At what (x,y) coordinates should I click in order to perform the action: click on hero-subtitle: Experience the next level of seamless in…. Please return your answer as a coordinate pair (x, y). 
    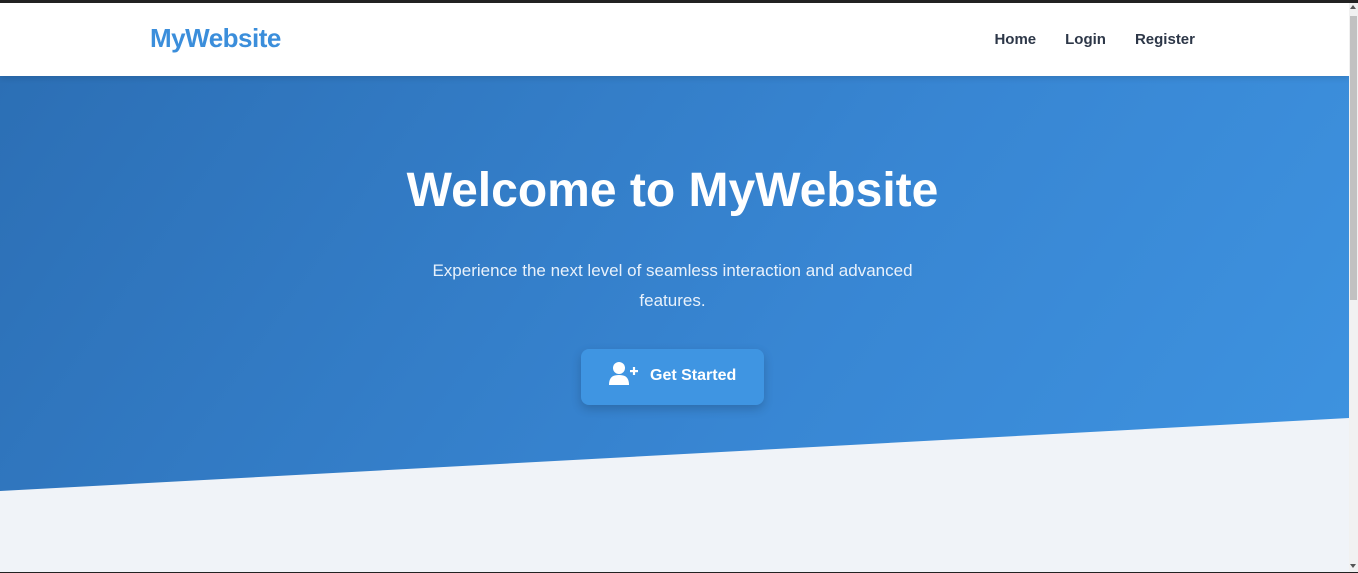
    Looking at the image, I should click on (672, 285).